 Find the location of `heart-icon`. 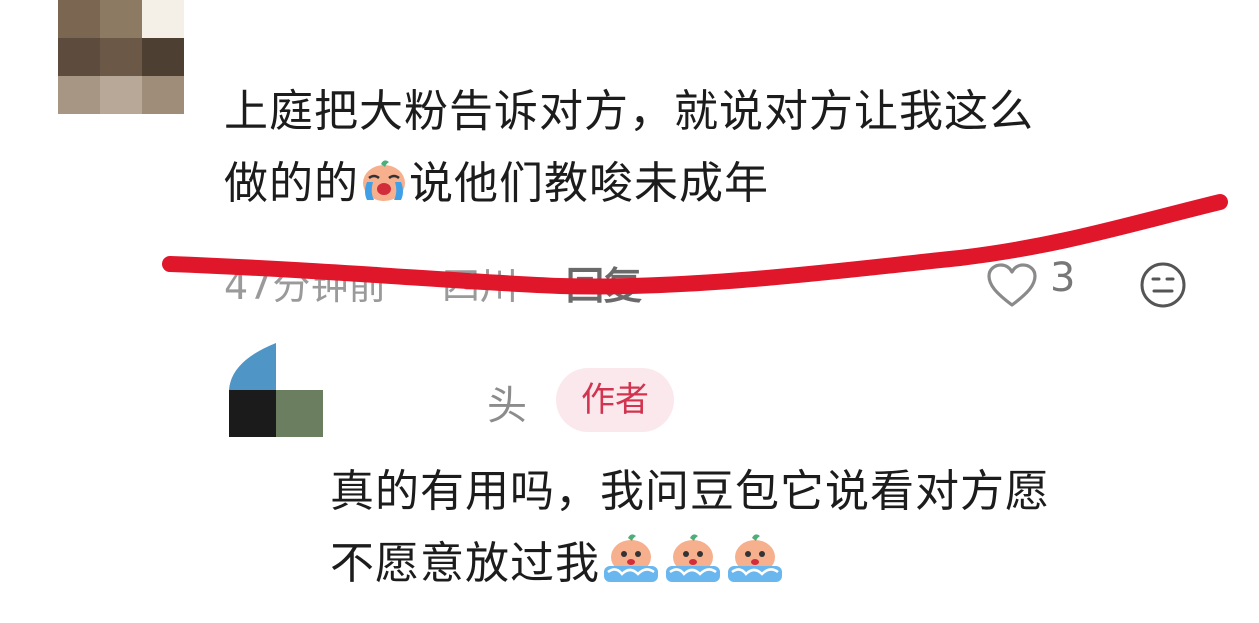

heart-icon is located at coordinates (1012, 290).